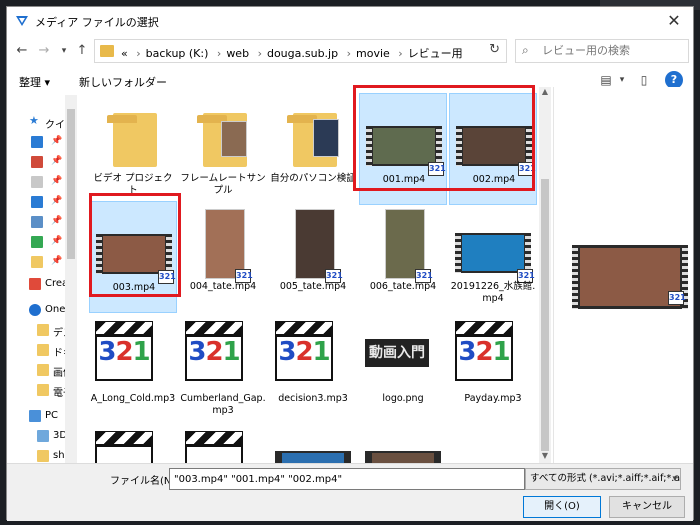 The height and width of the screenshot is (525, 700). I want to click on document-icon, so click(37, 182).